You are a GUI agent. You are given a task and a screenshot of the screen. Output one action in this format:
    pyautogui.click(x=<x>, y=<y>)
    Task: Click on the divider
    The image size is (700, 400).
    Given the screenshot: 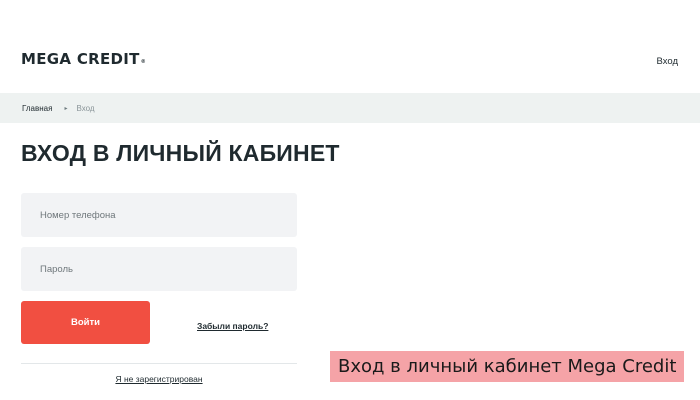 What is the action you would take?
    pyautogui.click(x=159, y=363)
    